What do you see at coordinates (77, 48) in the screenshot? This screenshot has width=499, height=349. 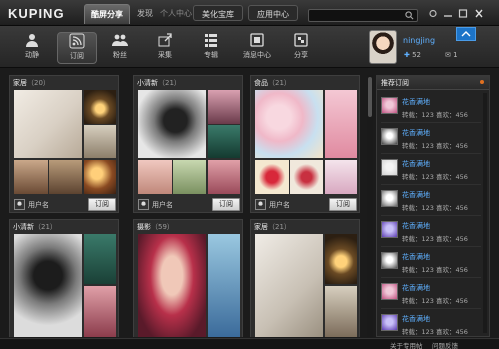 I see `toolbar-subscribe: 订阅` at bounding box center [77, 48].